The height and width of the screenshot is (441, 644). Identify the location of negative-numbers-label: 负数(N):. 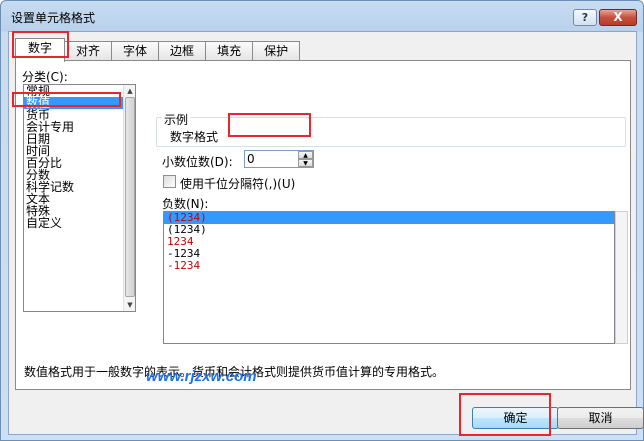
(185, 204).